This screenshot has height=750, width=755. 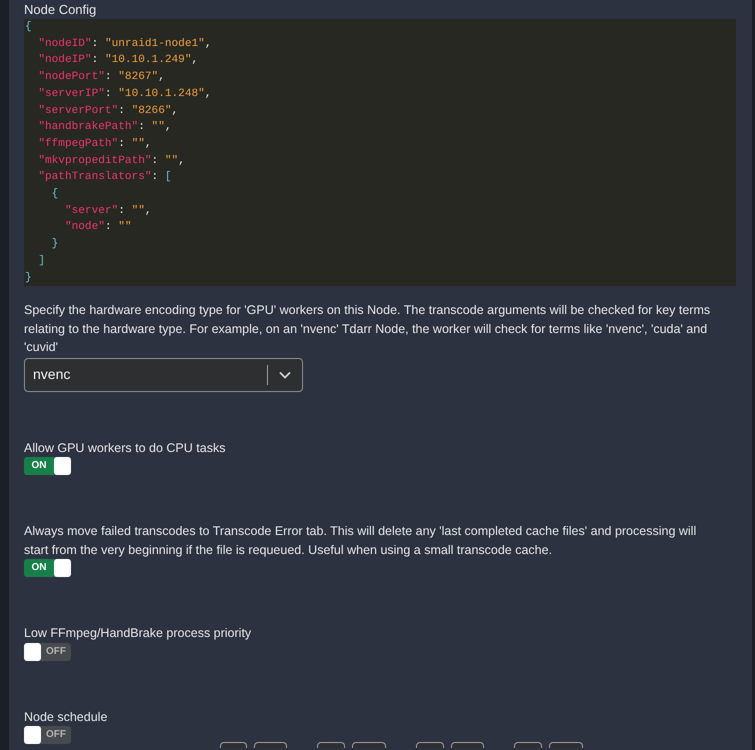 I want to click on code-line: "serverPort": "8266",, so click(x=107, y=111).